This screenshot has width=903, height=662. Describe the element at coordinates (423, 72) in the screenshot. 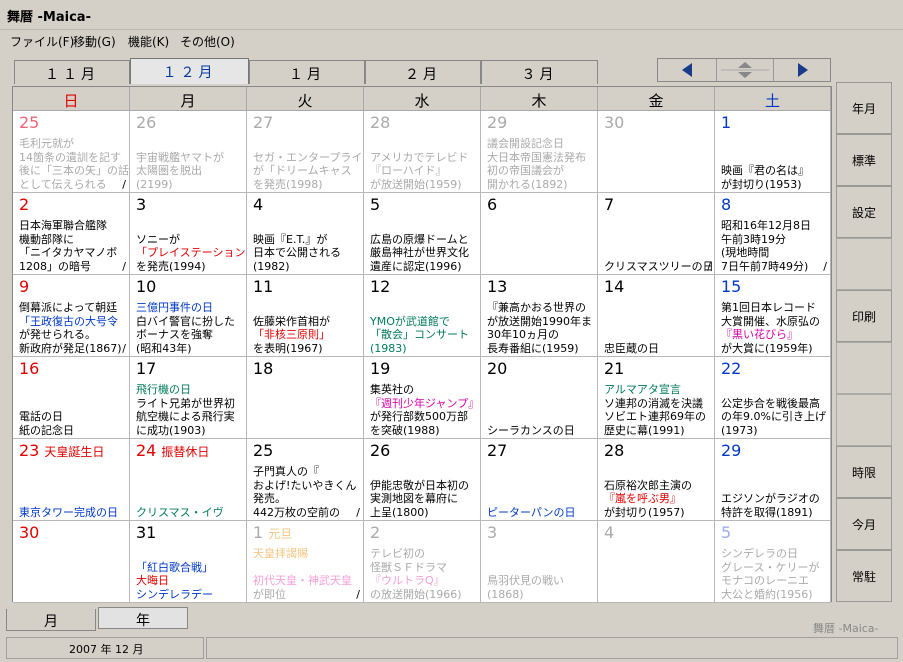

I see `tab-february: ２月` at that location.